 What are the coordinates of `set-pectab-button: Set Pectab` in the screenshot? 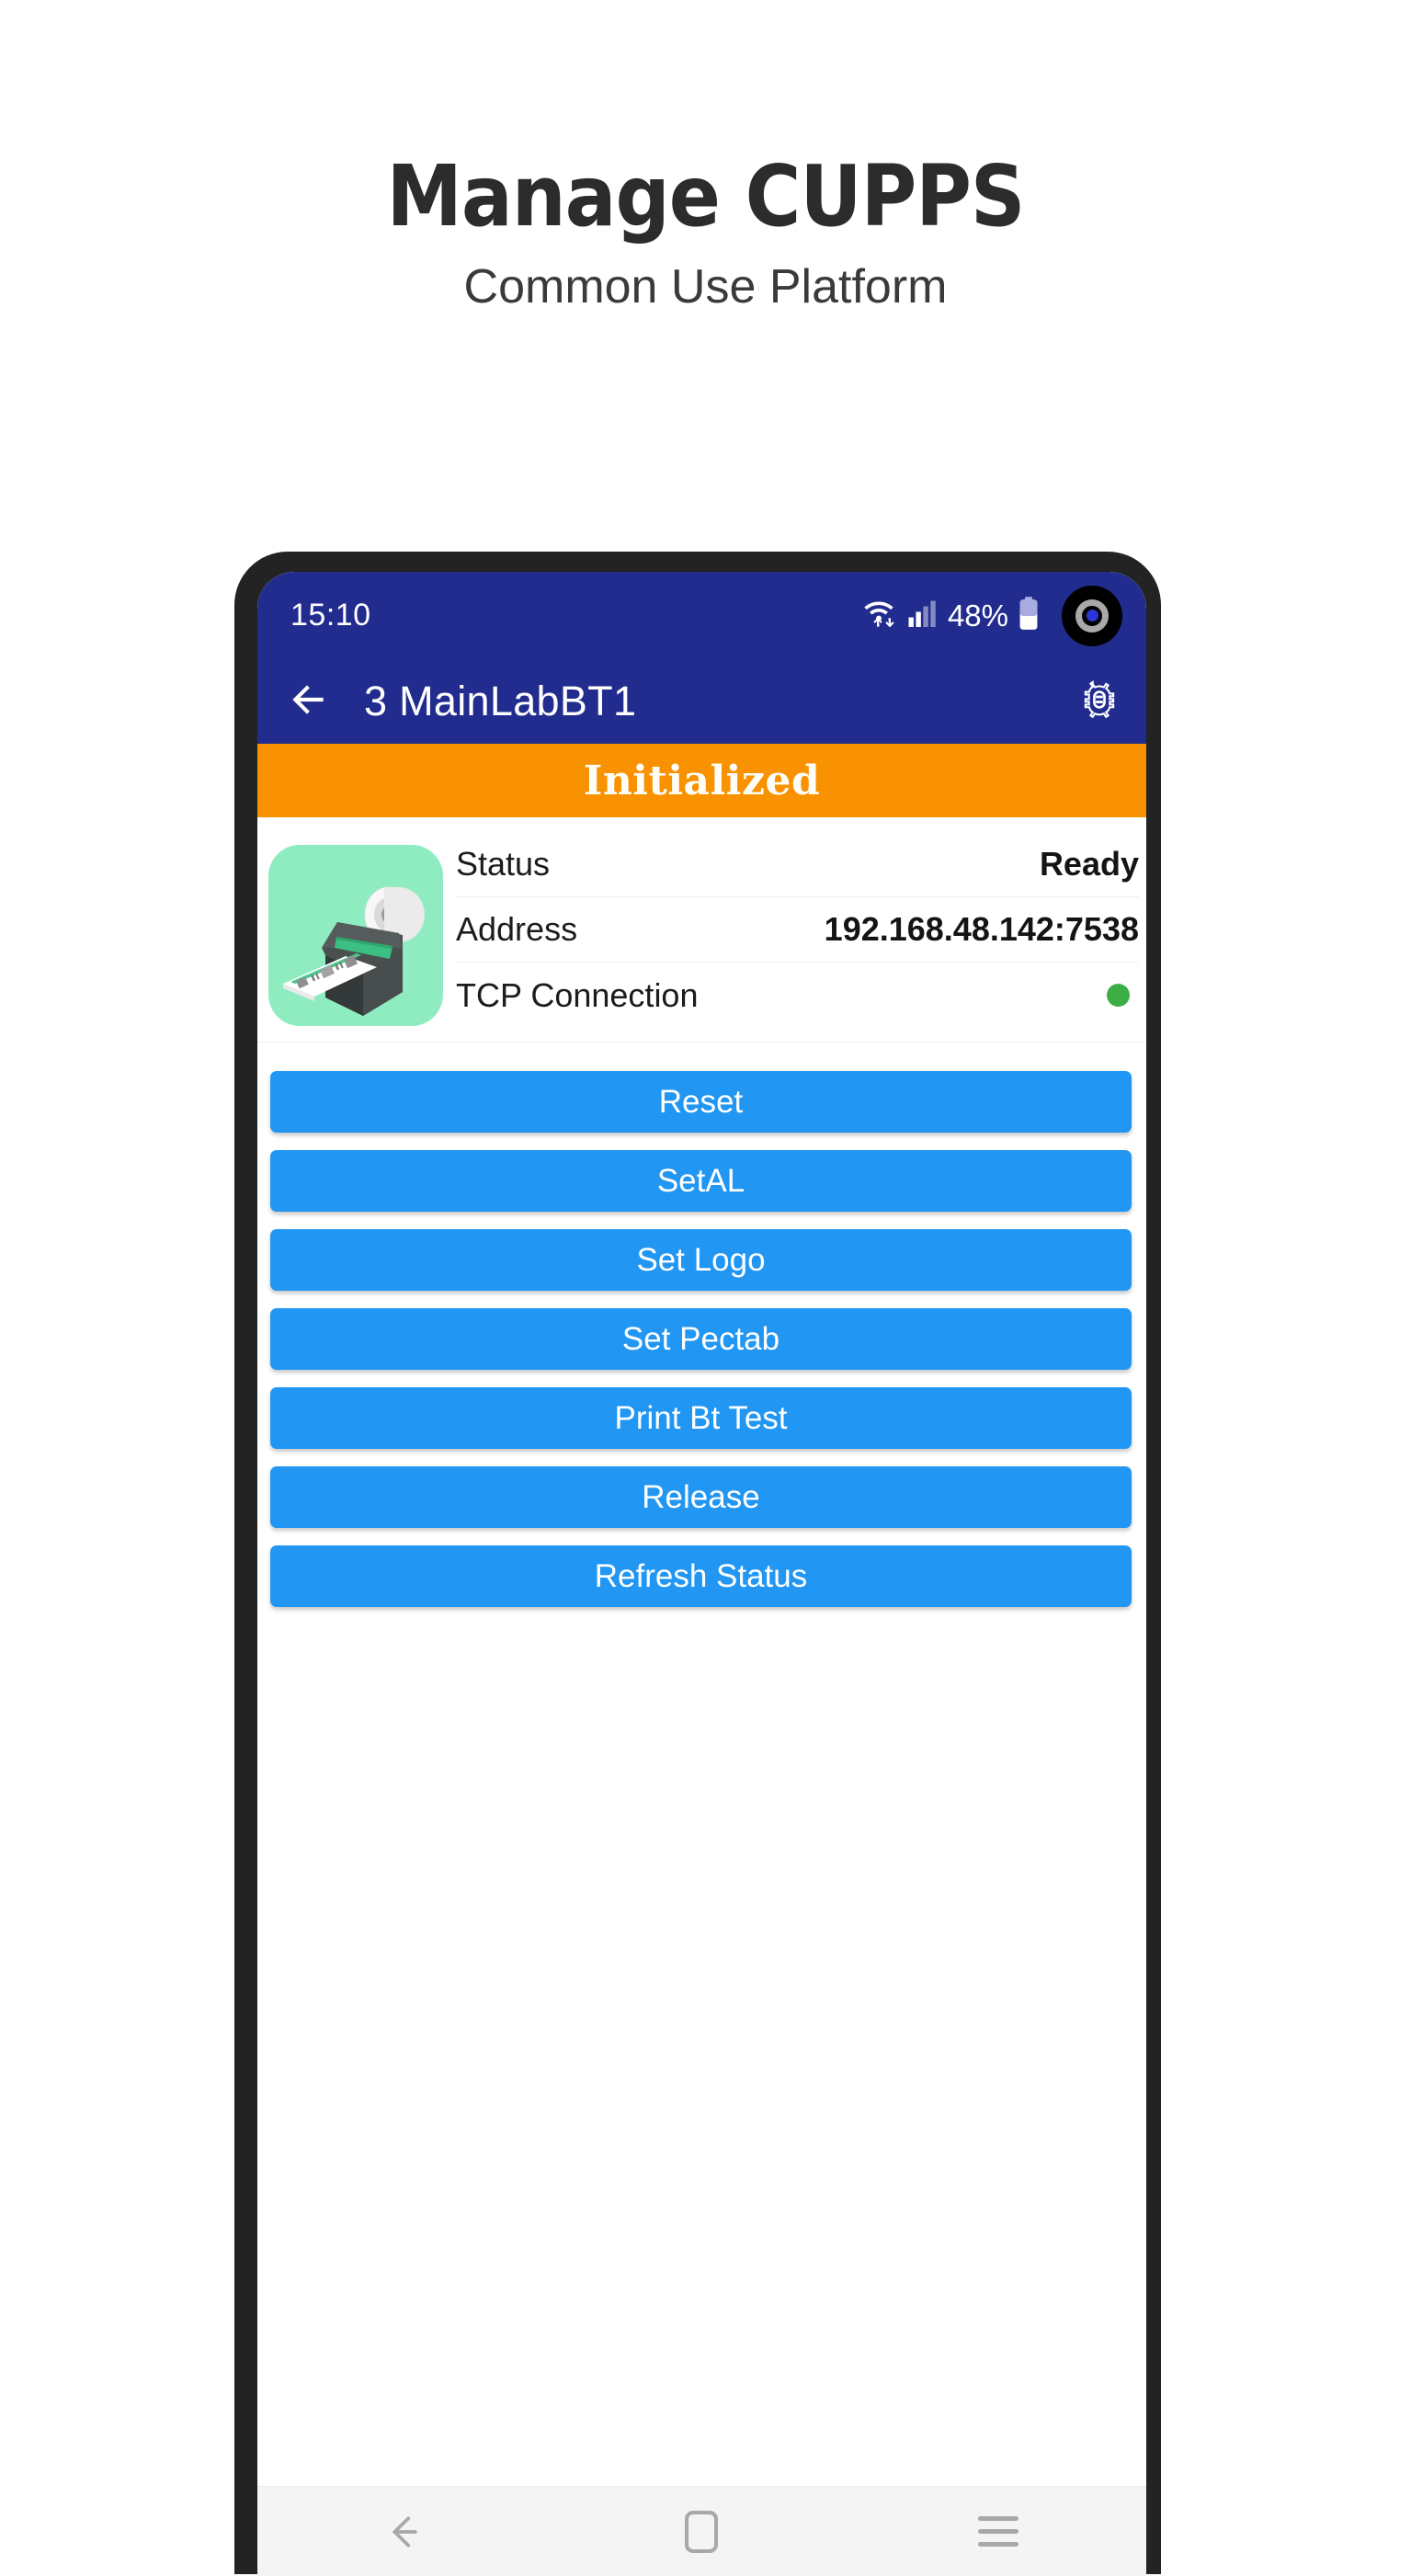 It's located at (701, 1339).